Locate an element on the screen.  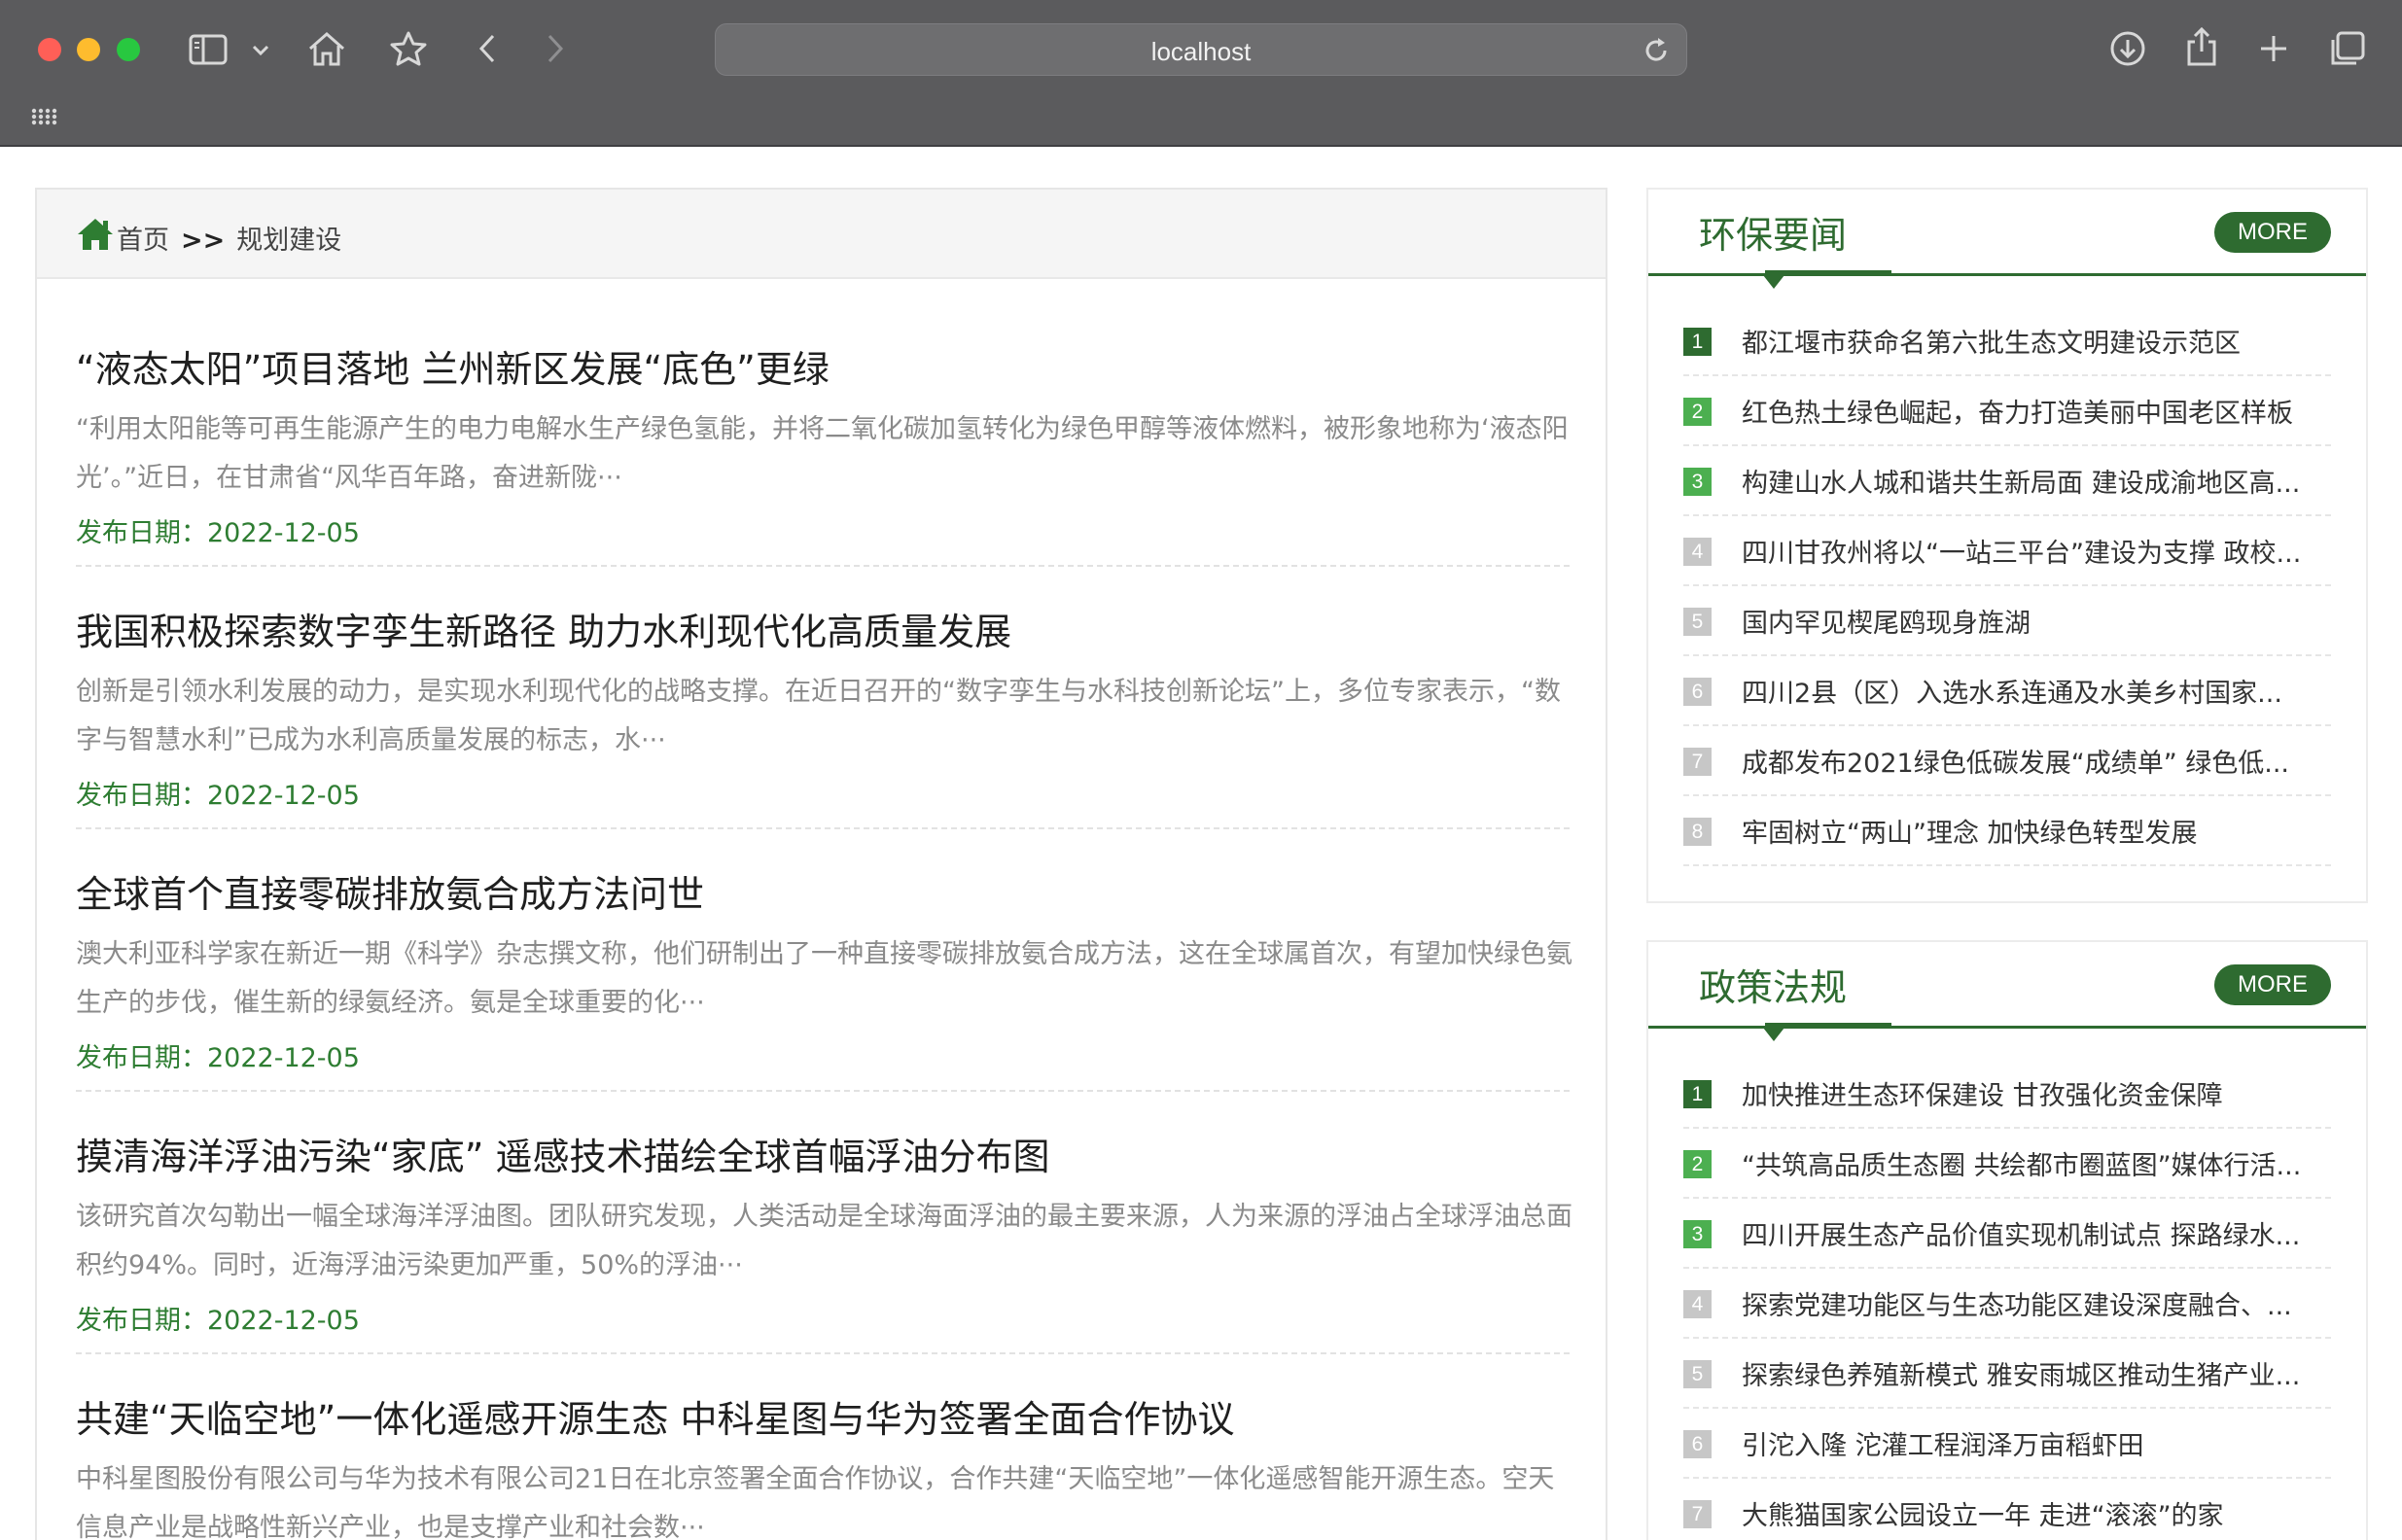
policy-box-title: 政策法规 is located at coordinates (1774, 987).